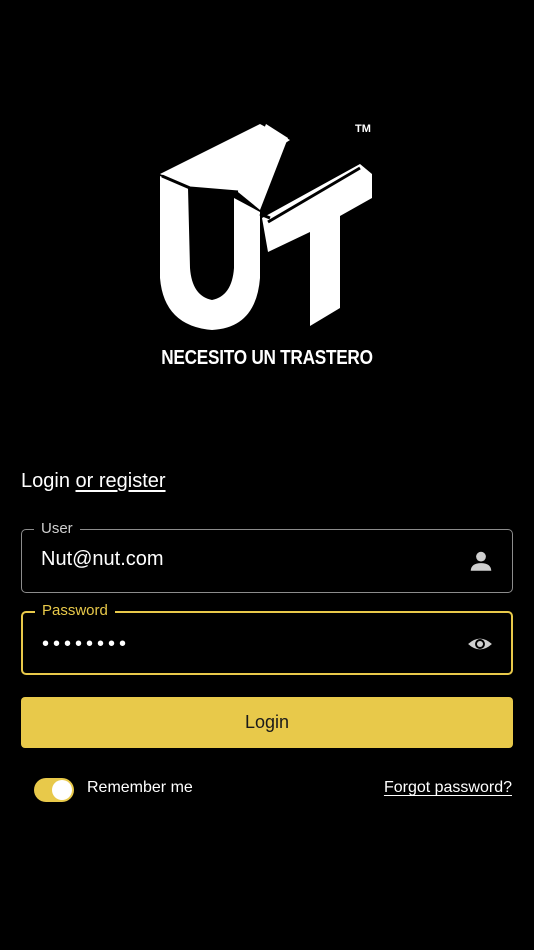 The width and height of the screenshot is (534, 950). What do you see at coordinates (45, 481) in the screenshot?
I see `login-heading-text: Login` at bounding box center [45, 481].